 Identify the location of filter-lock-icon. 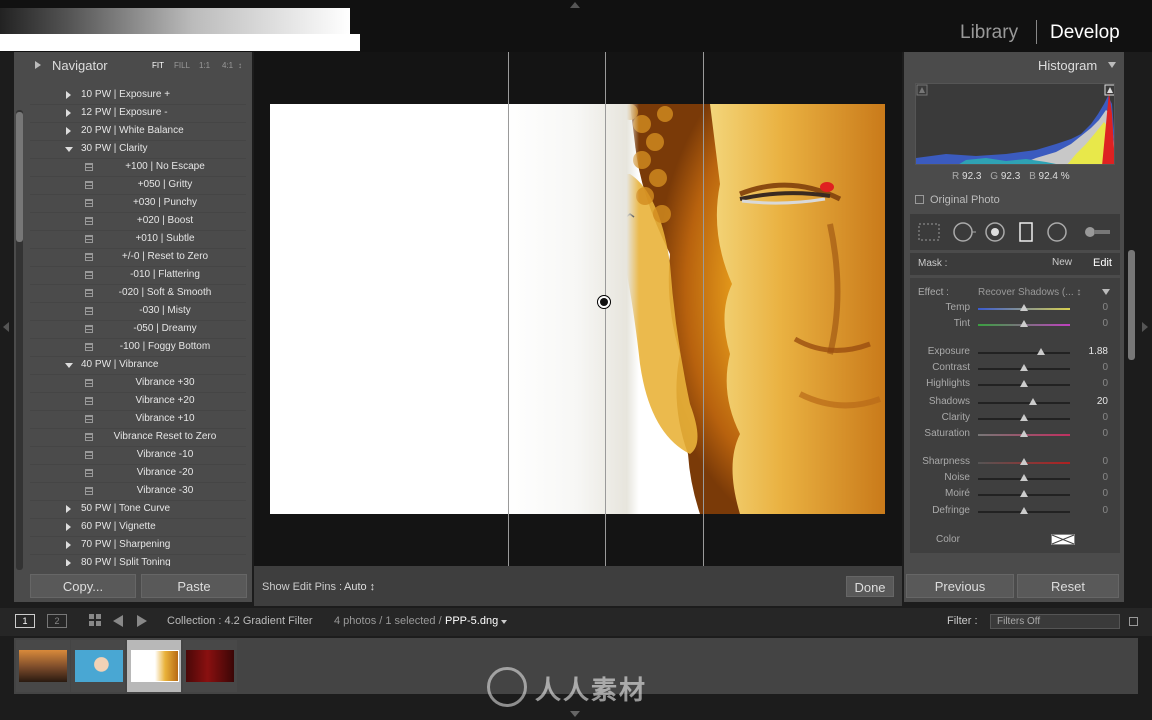
(1133, 621).